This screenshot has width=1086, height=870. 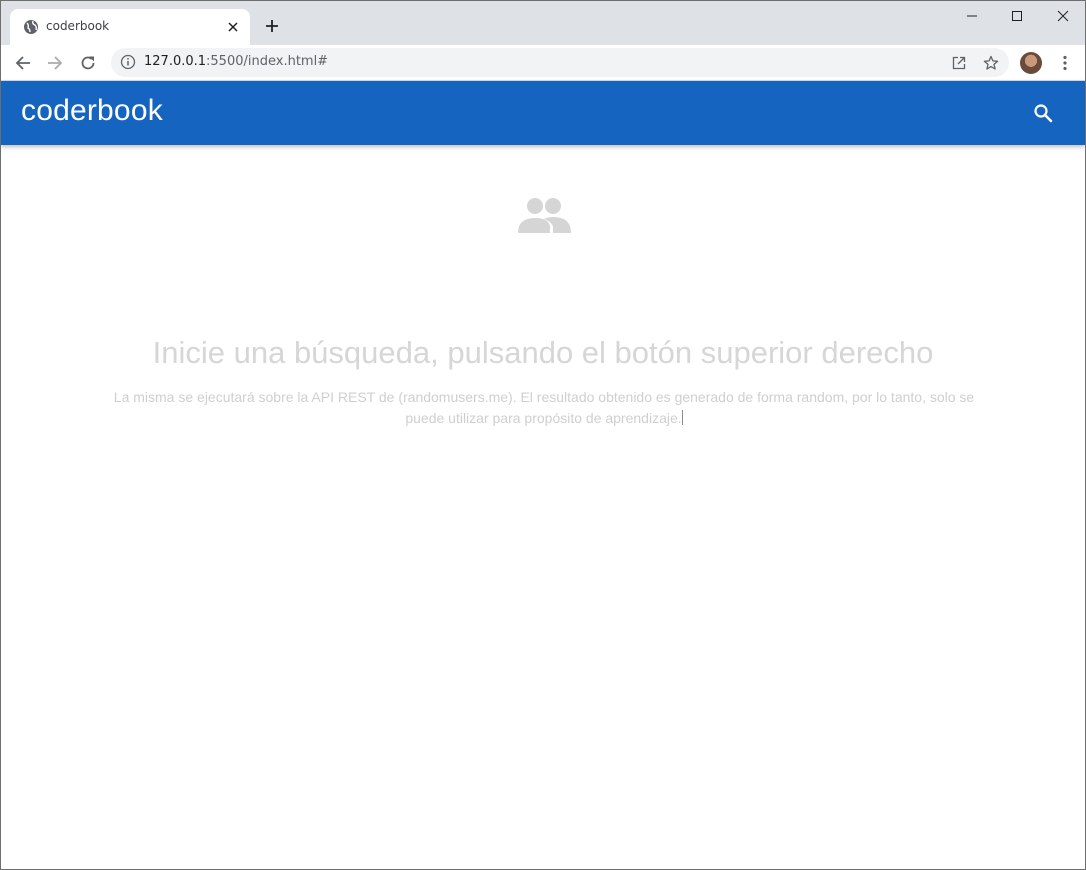 I want to click on text-cursor, so click(x=682, y=417).